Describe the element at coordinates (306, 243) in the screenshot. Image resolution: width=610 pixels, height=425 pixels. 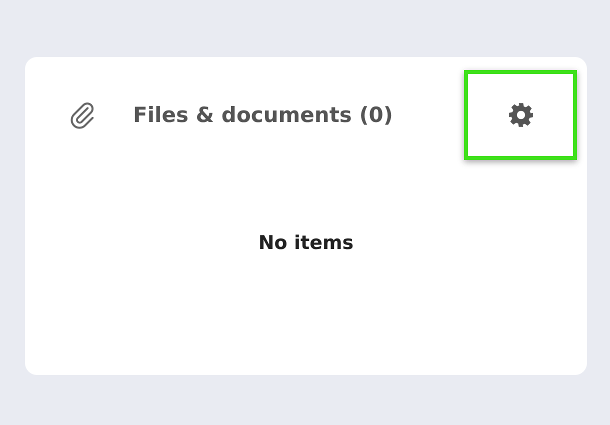
I see `empty-message: No items` at that location.